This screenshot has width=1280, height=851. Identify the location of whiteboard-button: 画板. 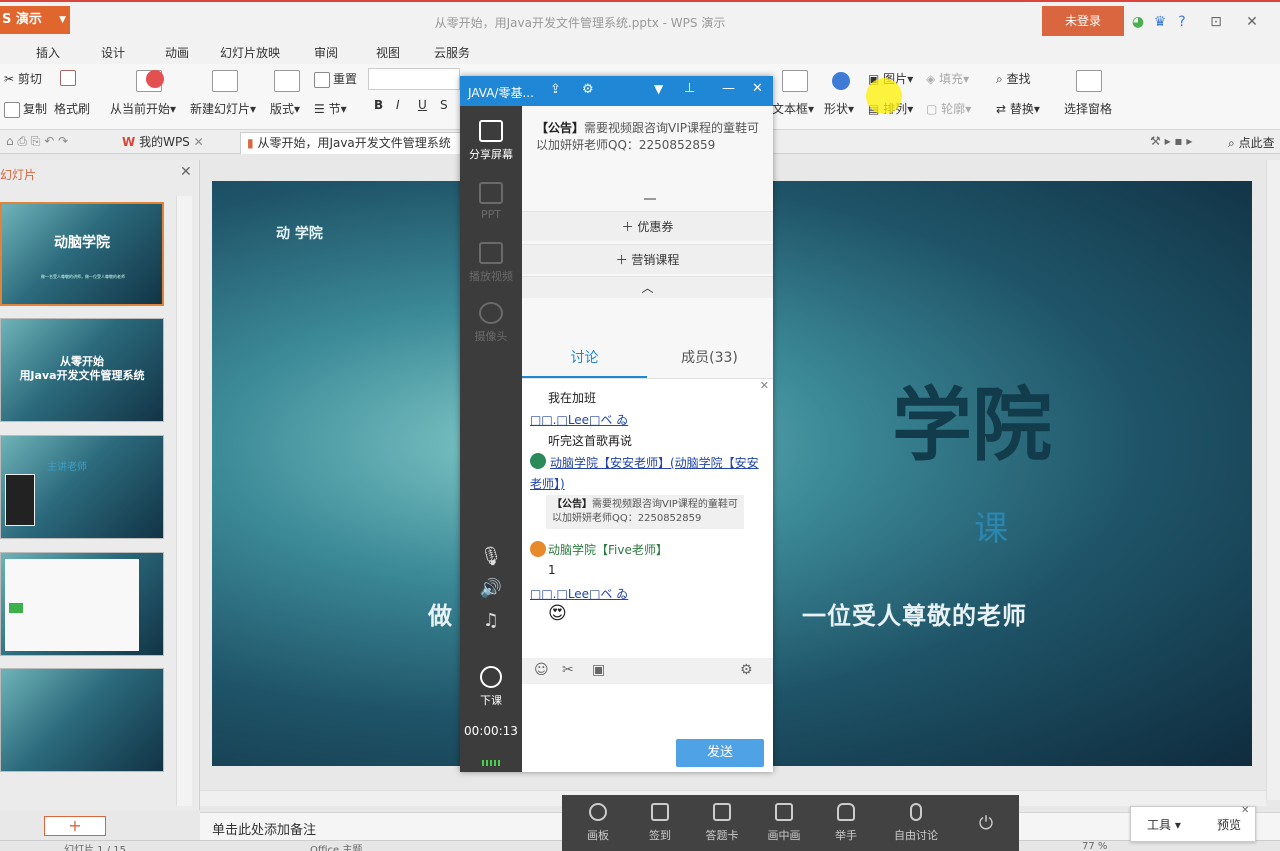
(598, 823).